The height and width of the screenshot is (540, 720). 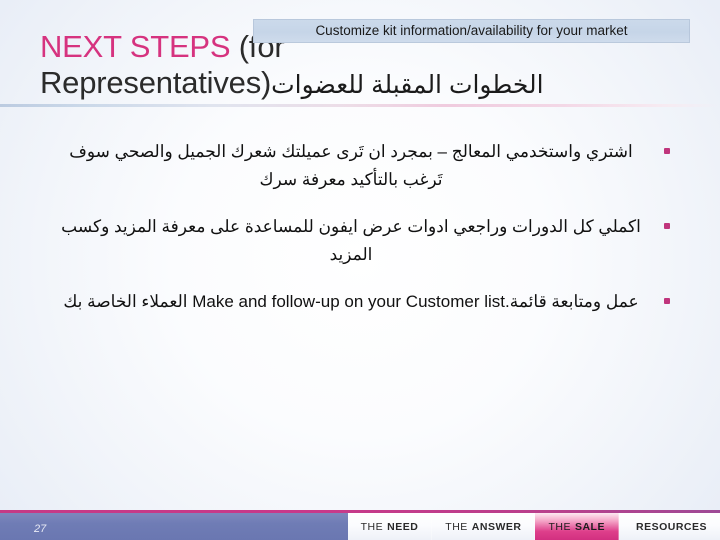 What do you see at coordinates (125, 302) in the screenshot?
I see `bullet-3-arabic-tail: العملاء الخاصة بك` at bounding box center [125, 302].